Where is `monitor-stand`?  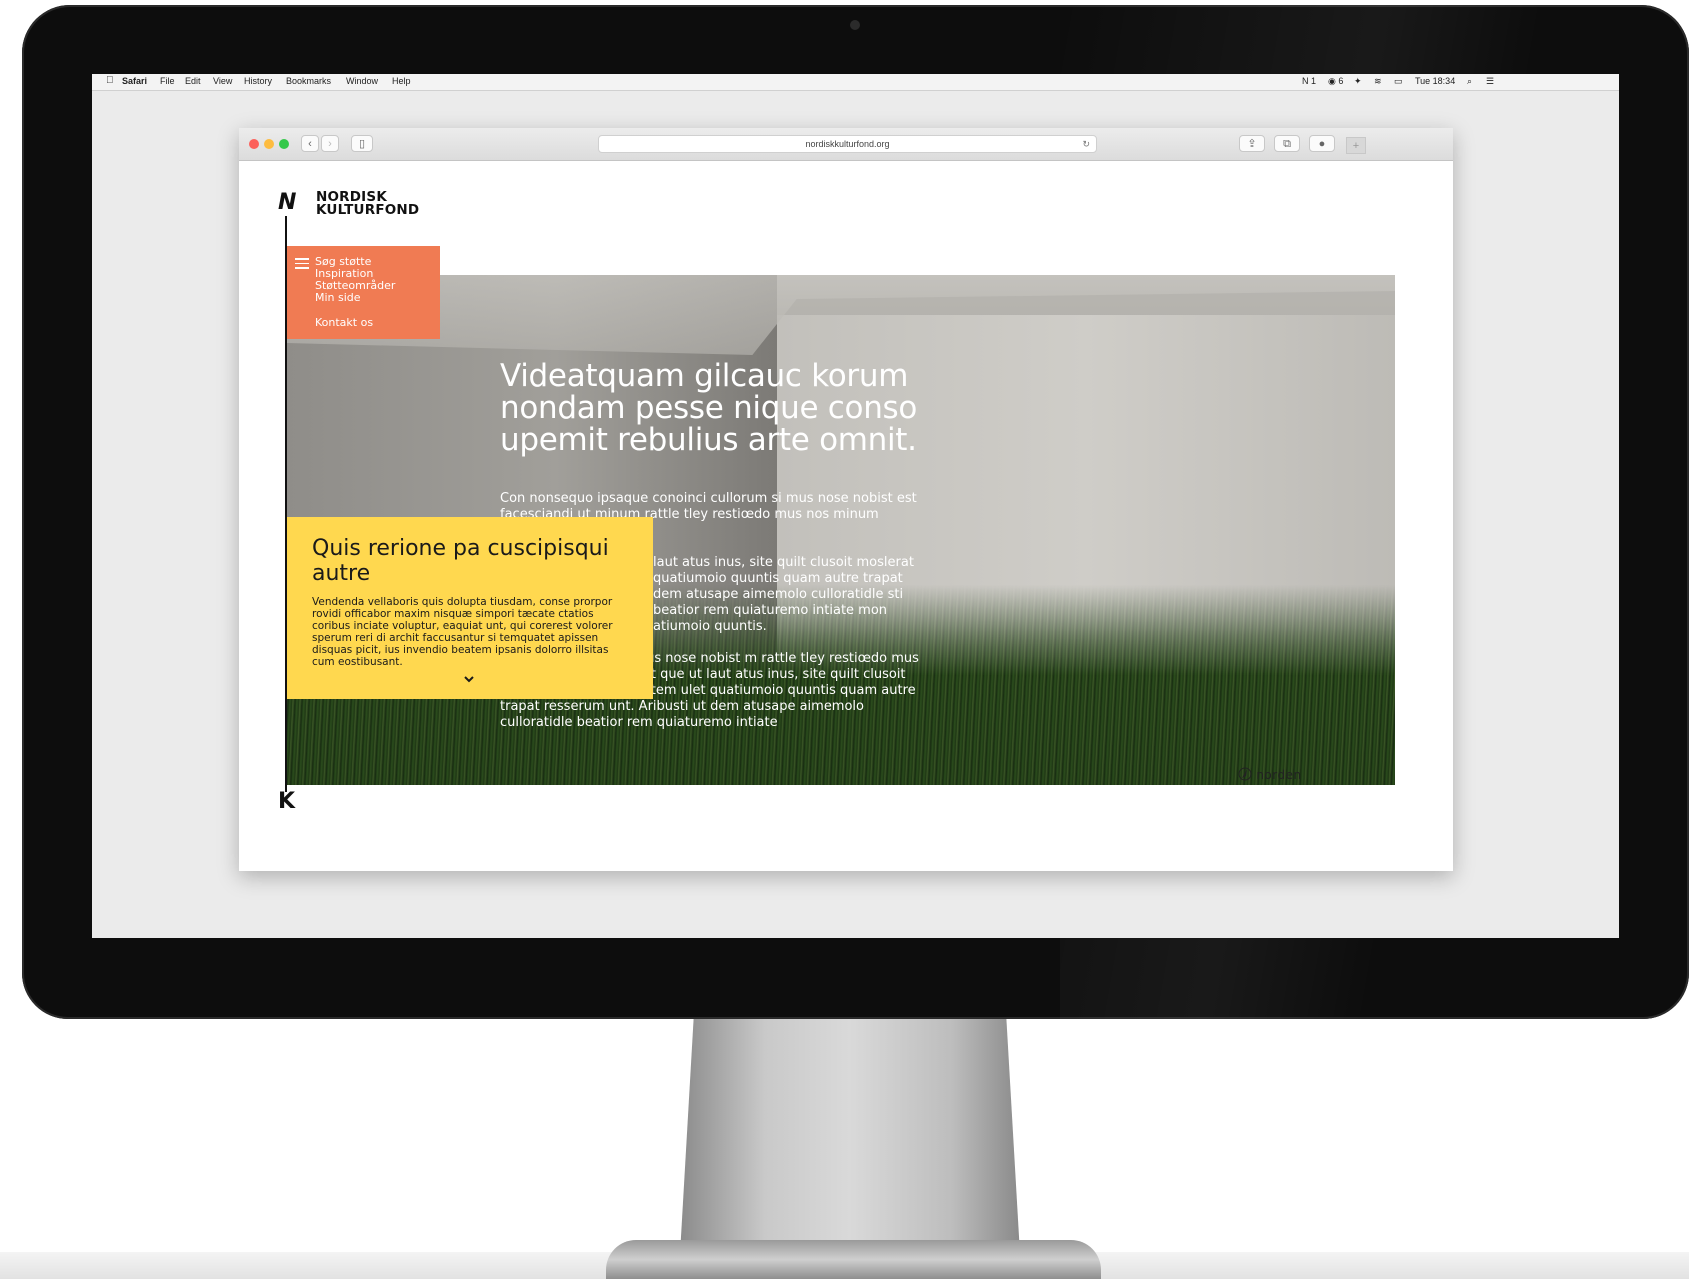 monitor-stand is located at coordinates (850, 1136).